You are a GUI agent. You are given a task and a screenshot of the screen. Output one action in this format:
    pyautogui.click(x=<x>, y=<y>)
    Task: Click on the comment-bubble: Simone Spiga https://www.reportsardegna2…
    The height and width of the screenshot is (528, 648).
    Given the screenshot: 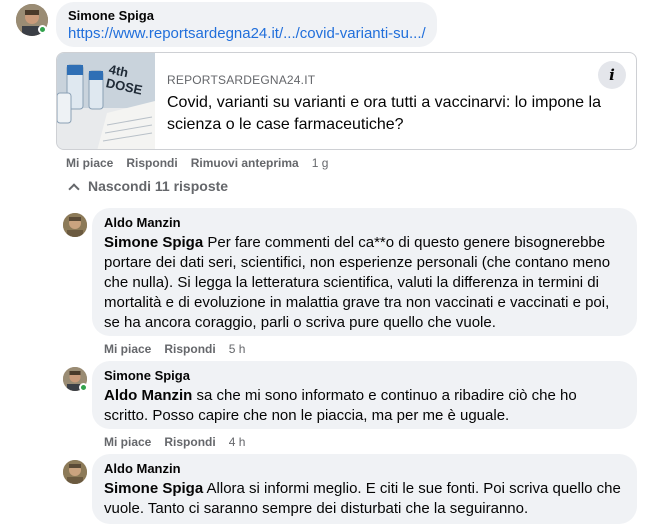 What is the action you would take?
    pyautogui.click(x=246, y=24)
    